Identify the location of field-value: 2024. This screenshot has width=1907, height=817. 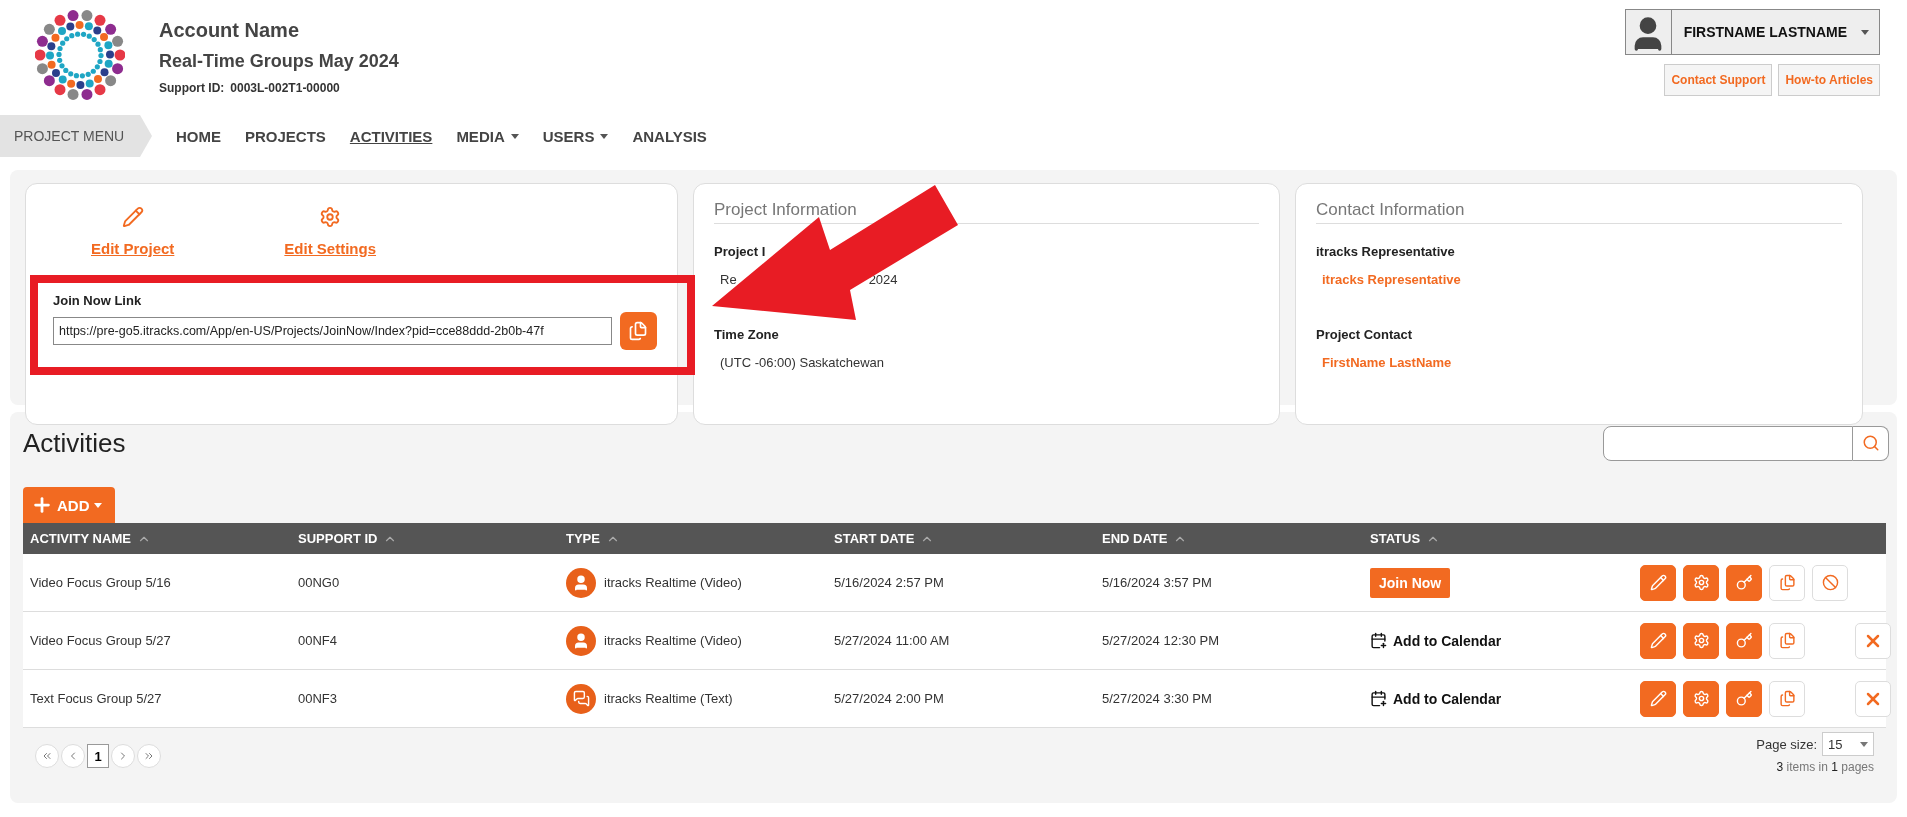
(883, 279).